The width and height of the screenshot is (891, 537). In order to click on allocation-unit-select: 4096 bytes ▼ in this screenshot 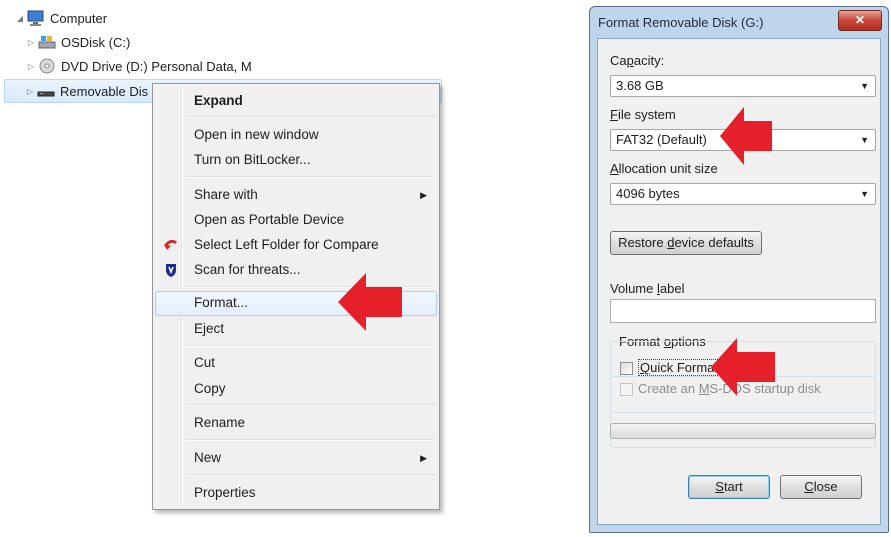, I will do `click(743, 194)`.